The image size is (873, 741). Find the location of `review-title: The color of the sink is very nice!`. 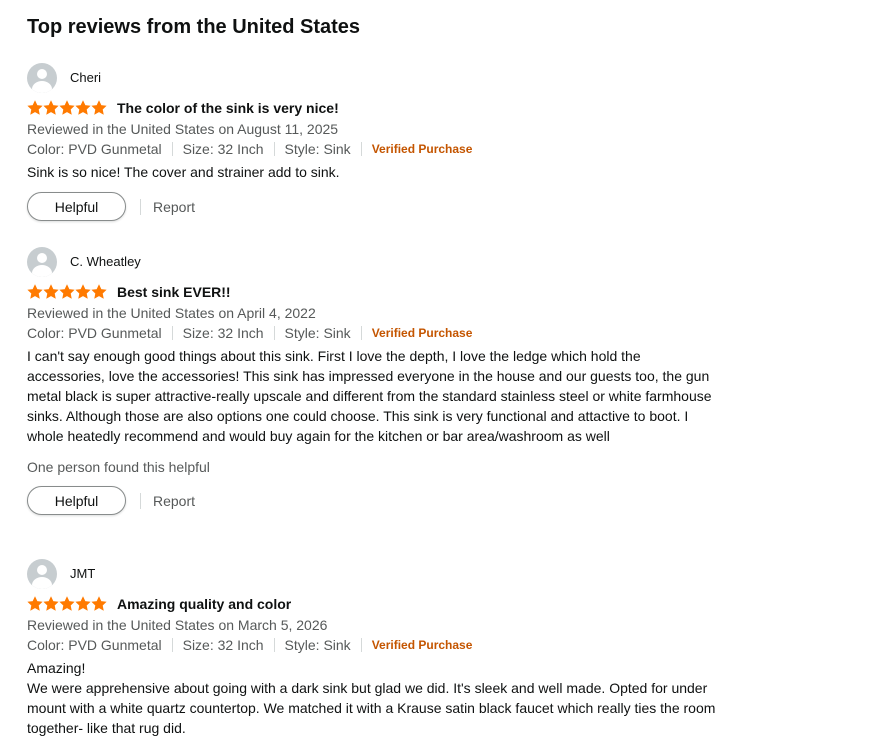

review-title: The color of the sink is very nice! is located at coordinates (228, 108).